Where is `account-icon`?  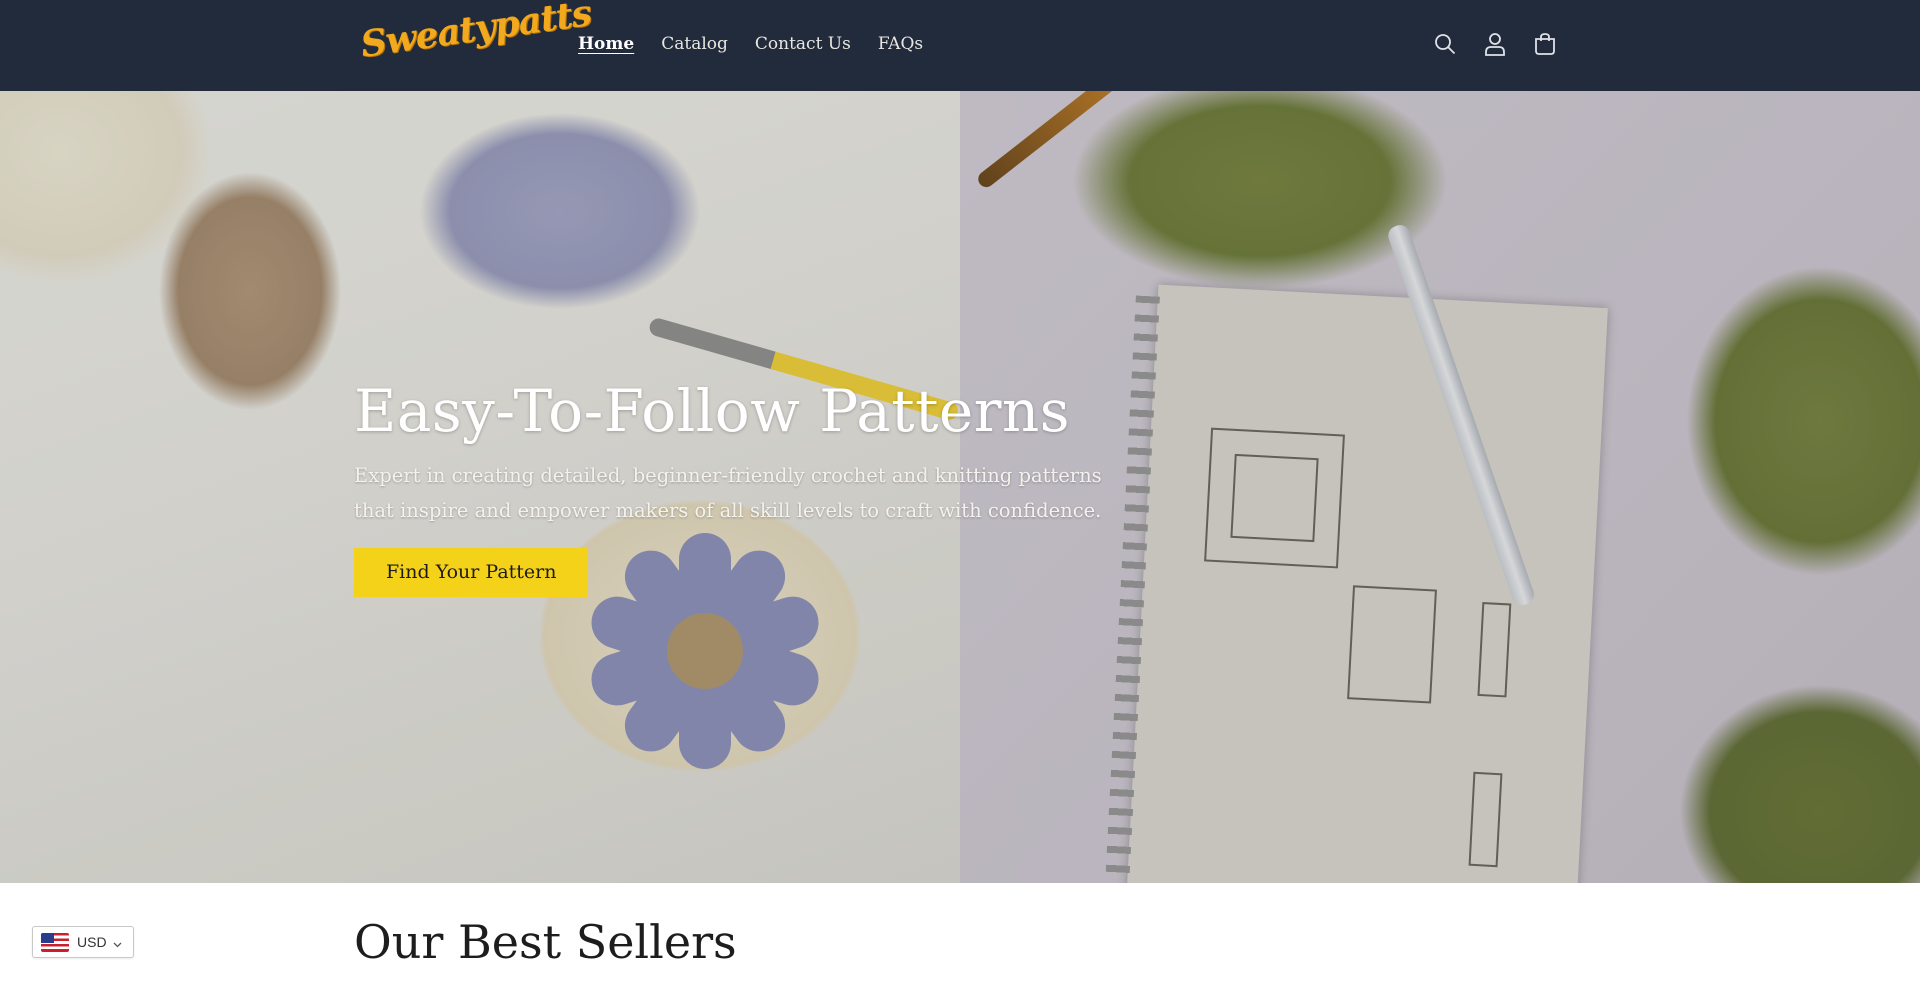 account-icon is located at coordinates (1495, 44).